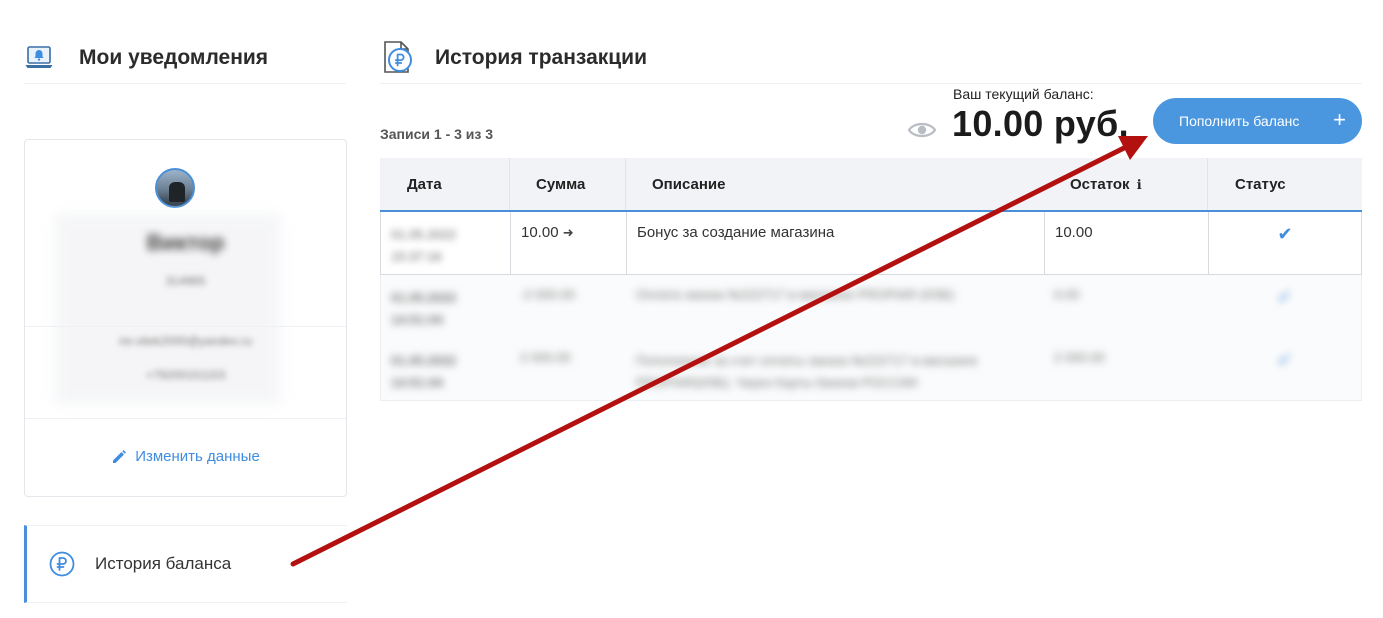  I want to click on edit-profile-link: Изменить данные, so click(185, 456).